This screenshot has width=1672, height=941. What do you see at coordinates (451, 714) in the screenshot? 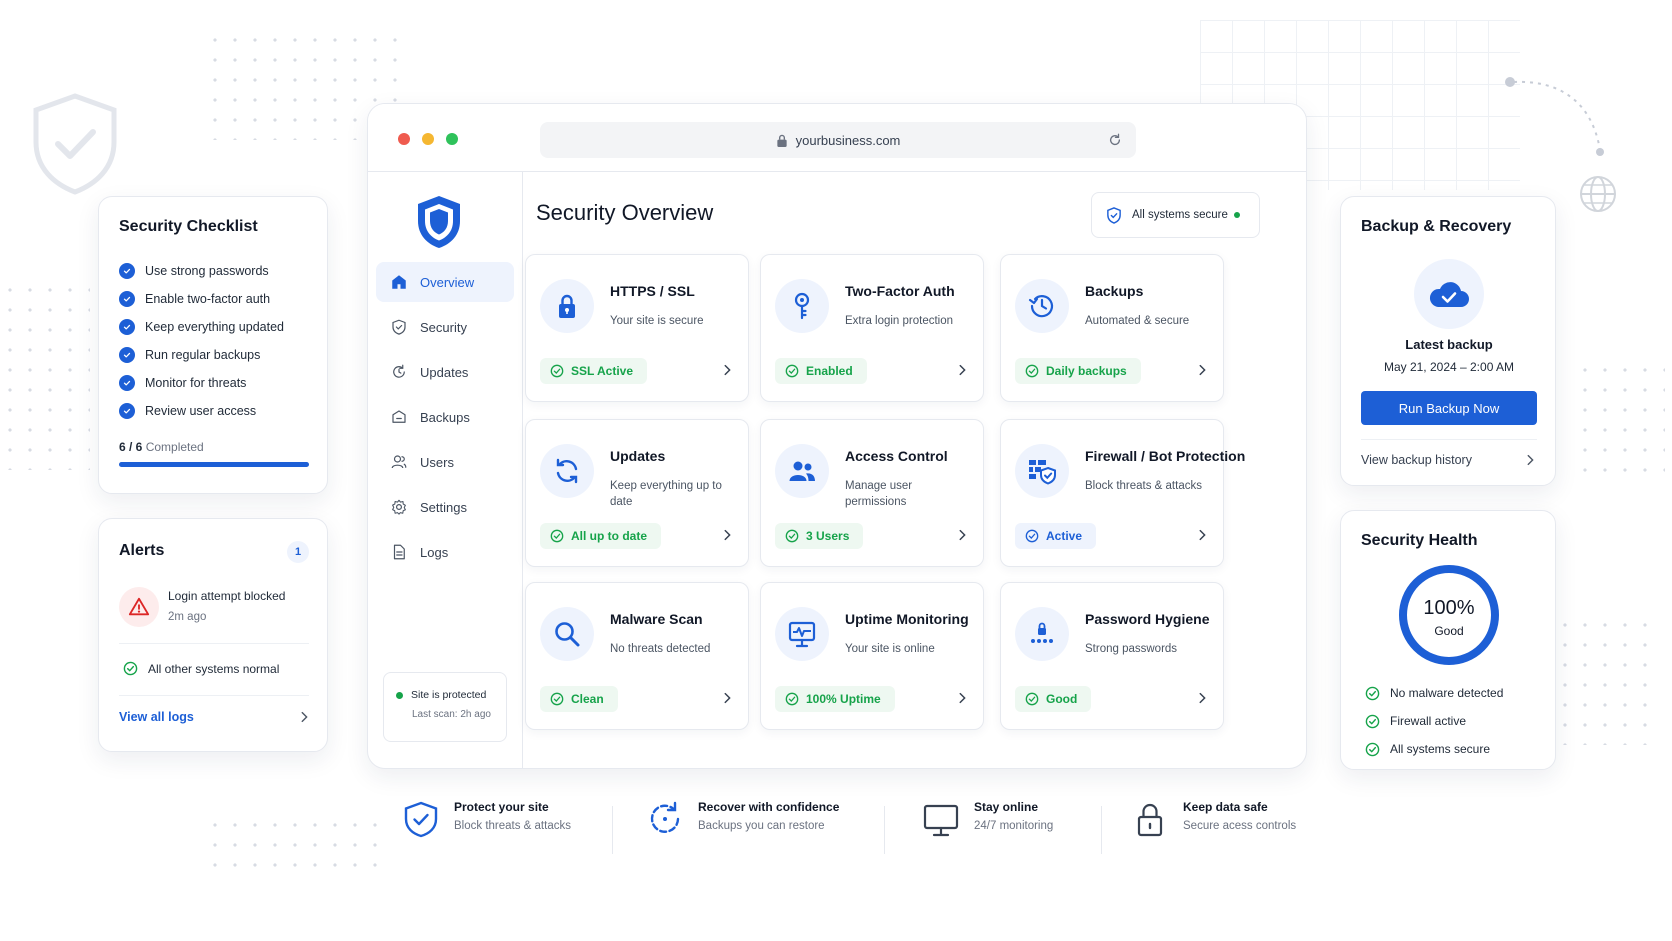
I see `site-status-subtitle: Last scan: 2h ago` at bounding box center [451, 714].